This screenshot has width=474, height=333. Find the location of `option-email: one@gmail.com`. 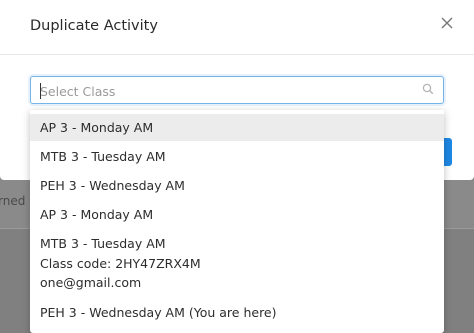

option-email: one@gmail.com is located at coordinates (91, 282).